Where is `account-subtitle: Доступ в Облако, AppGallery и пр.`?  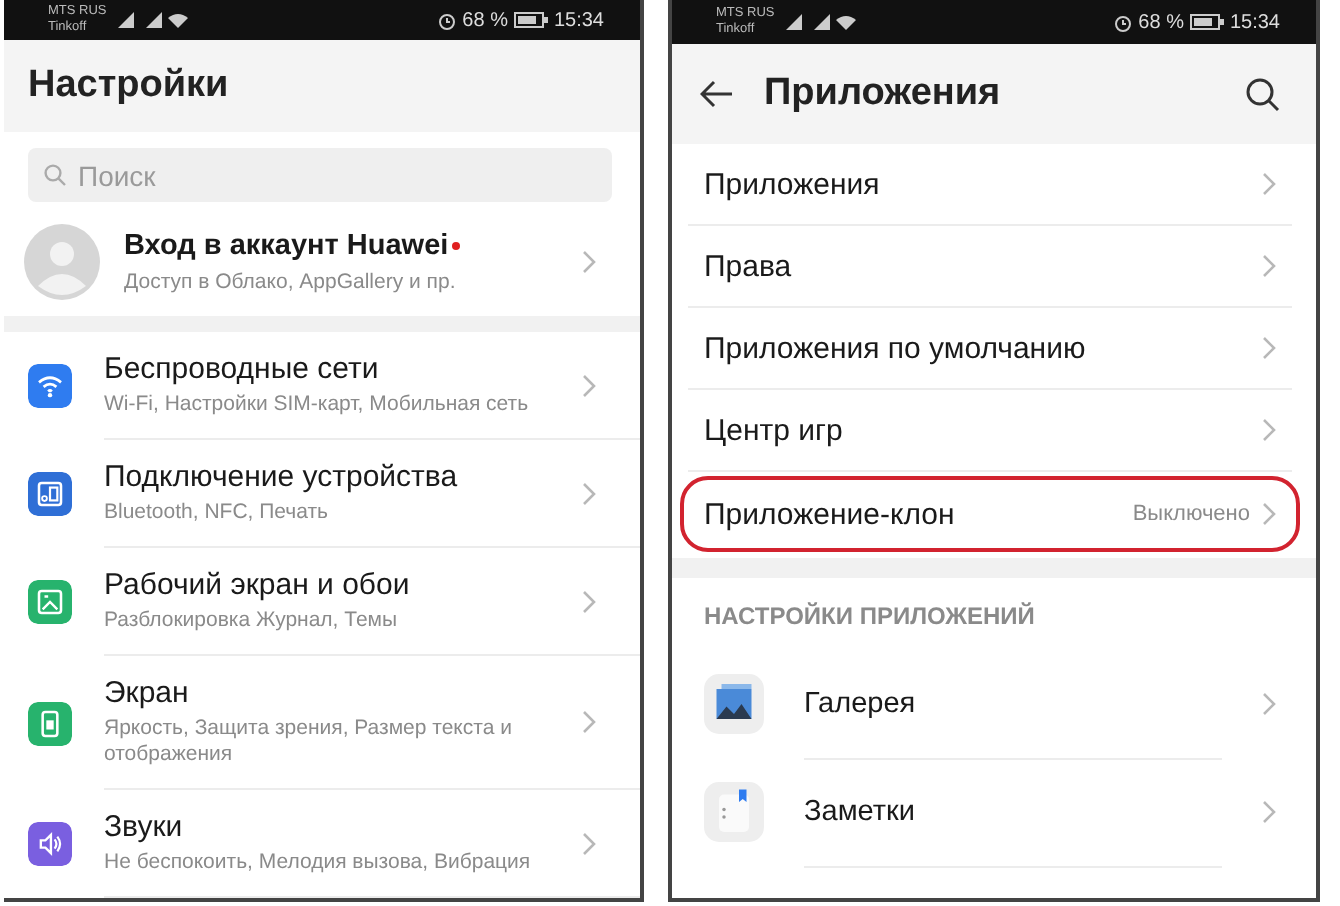 account-subtitle: Доступ в Облако, AppGallery и пр. is located at coordinates (290, 282).